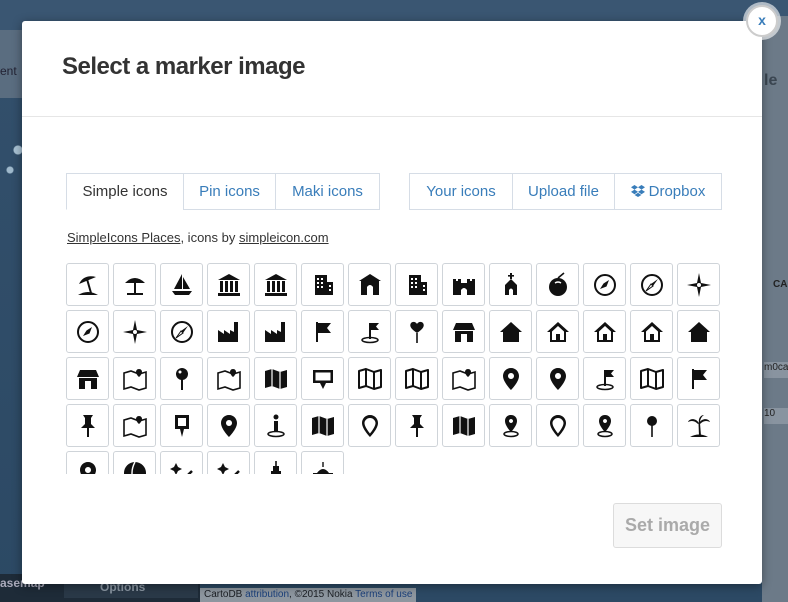 This screenshot has height=602, width=788. I want to click on museum-icon, so click(228, 284).